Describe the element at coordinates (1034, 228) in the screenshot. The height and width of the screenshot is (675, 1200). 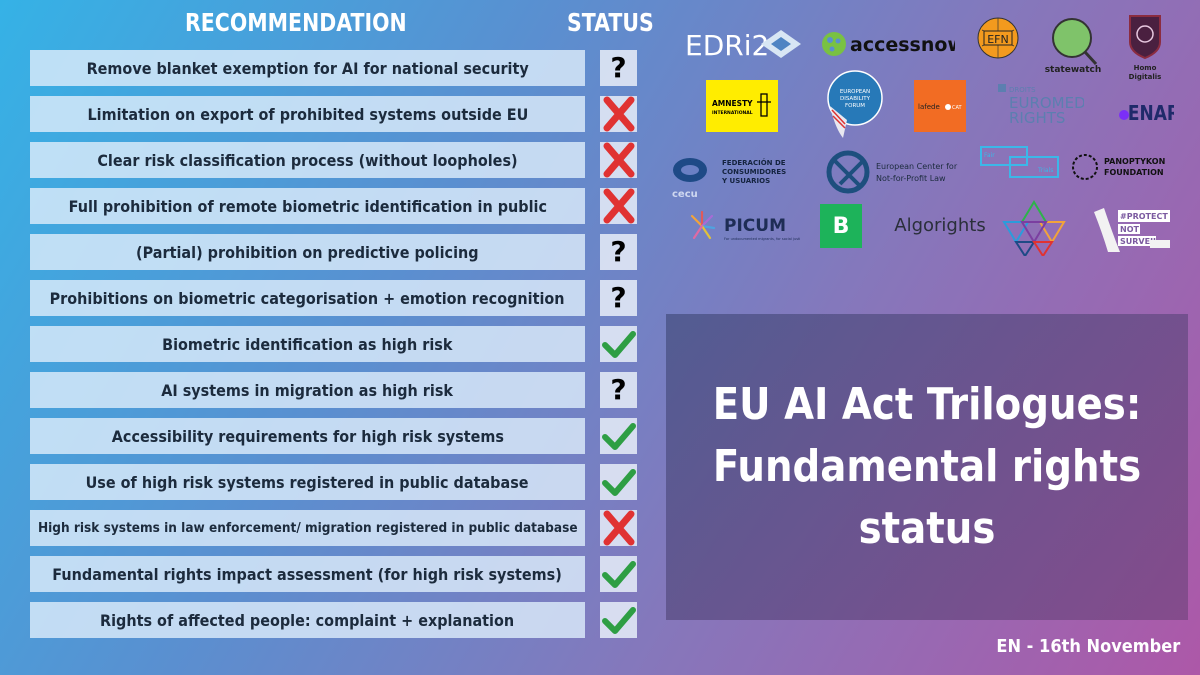
I see `triangles-logo-icon` at that location.